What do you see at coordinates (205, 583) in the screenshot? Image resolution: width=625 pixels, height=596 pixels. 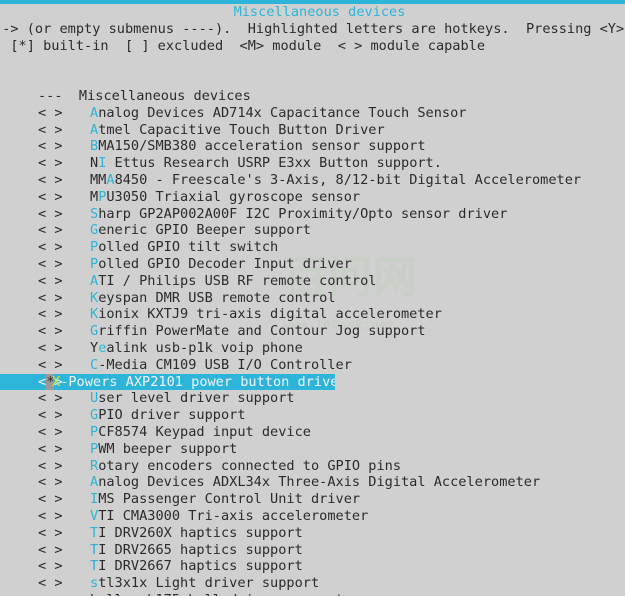 I see `menu-item-label: stl3x1x Light driver support` at bounding box center [205, 583].